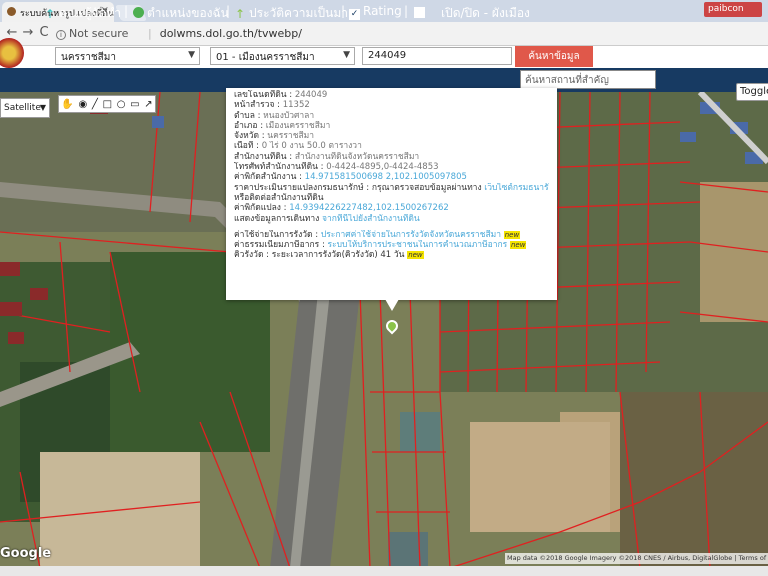 This screenshot has height=576, width=768. What do you see at coordinates (386, 177) in the screenshot?
I see `office-coordinate-link: 14.971581500698 2,102.1005097805` at bounding box center [386, 177].